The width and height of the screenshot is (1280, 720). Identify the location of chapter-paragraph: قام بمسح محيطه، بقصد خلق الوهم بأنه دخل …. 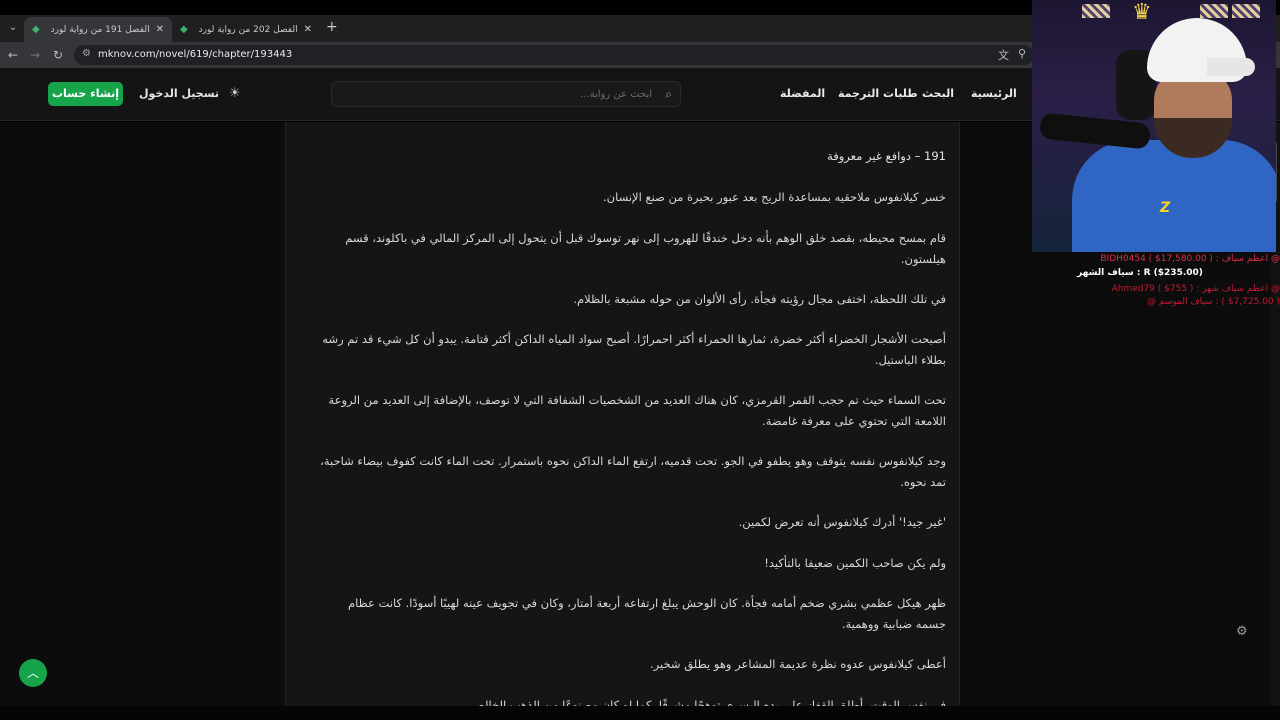
(645, 248).